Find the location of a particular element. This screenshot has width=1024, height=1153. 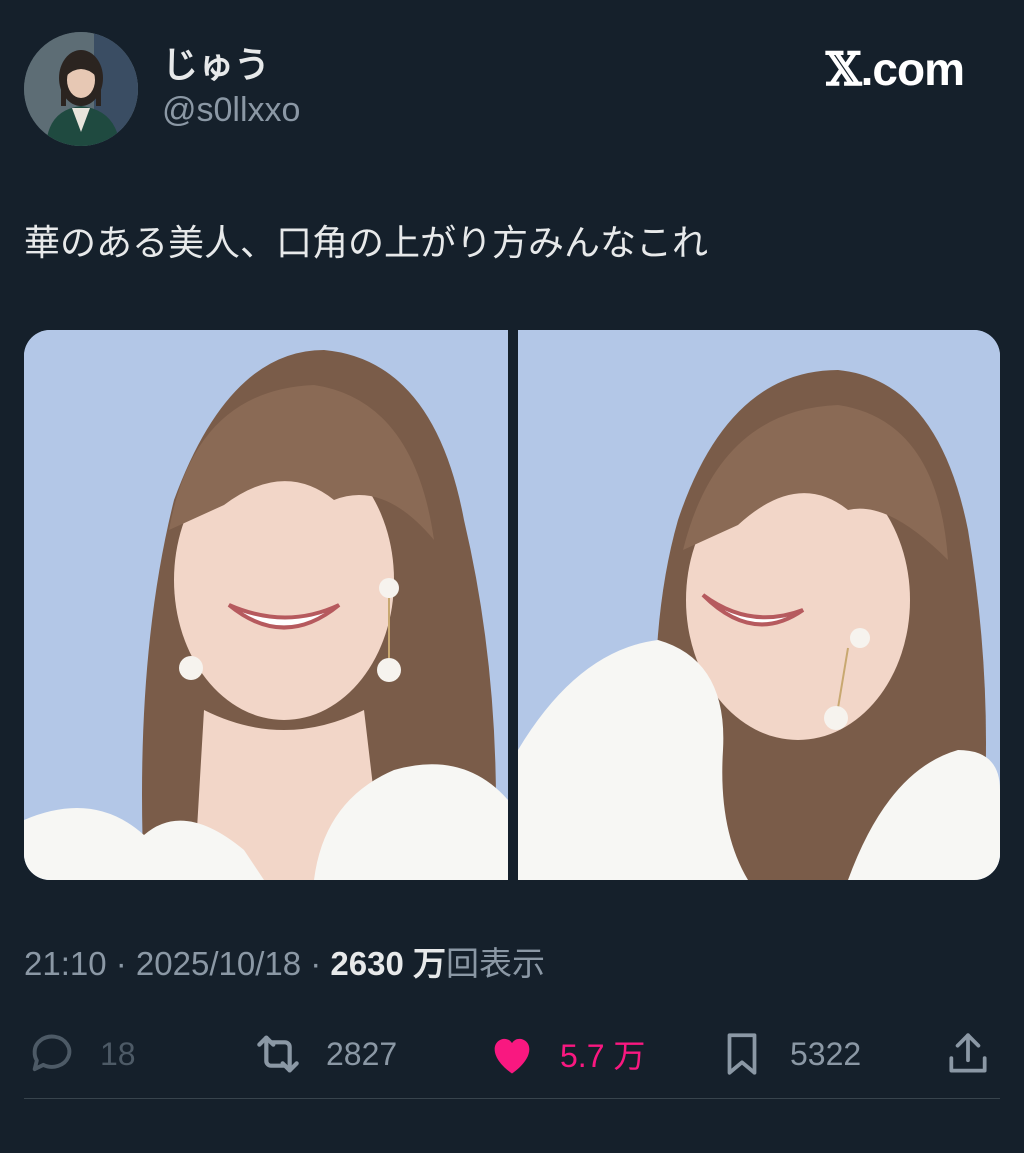

share-button is located at coordinates (968, 1054).